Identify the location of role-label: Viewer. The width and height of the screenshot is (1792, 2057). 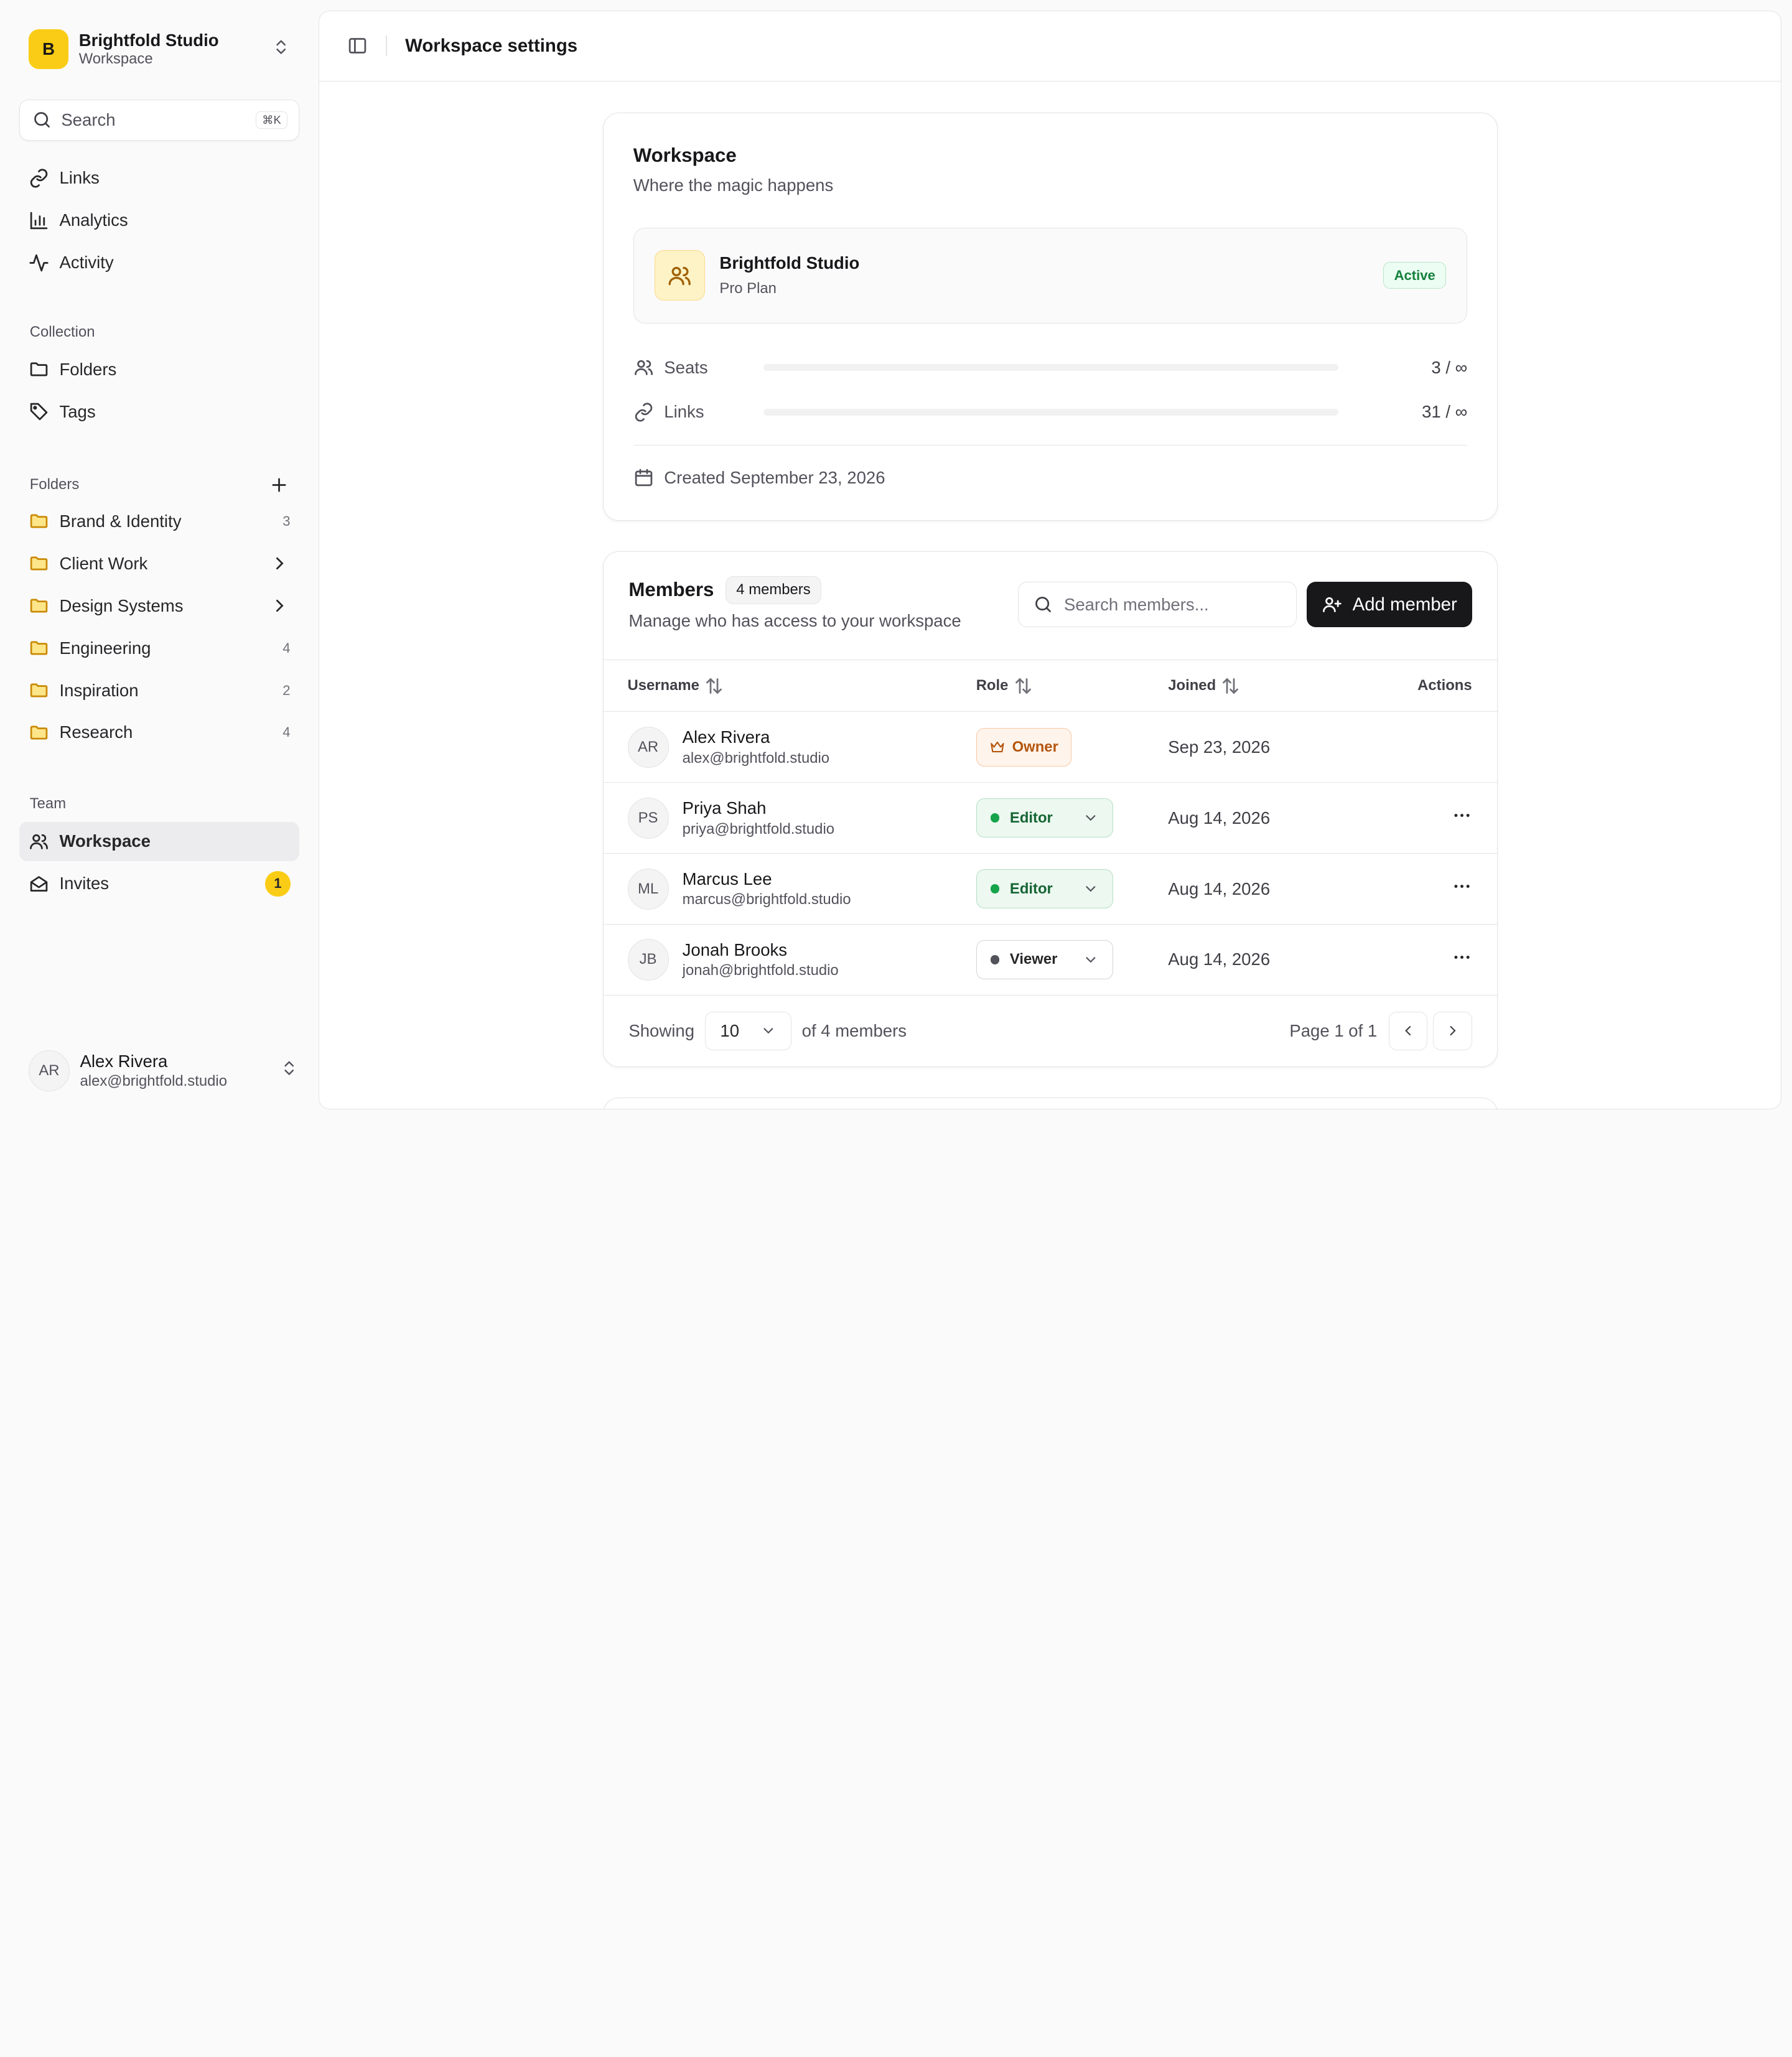
(1033, 959).